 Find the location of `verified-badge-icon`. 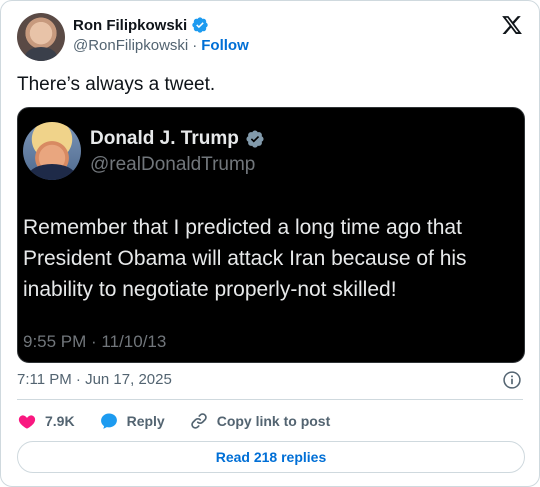

verified-badge-icon is located at coordinates (200, 25).